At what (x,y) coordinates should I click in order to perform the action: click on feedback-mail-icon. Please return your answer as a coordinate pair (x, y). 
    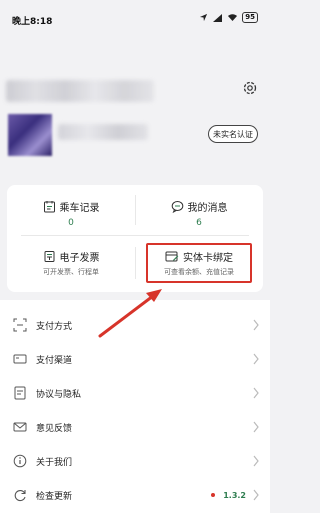
    Looking at the image, I should click on (20, 427).